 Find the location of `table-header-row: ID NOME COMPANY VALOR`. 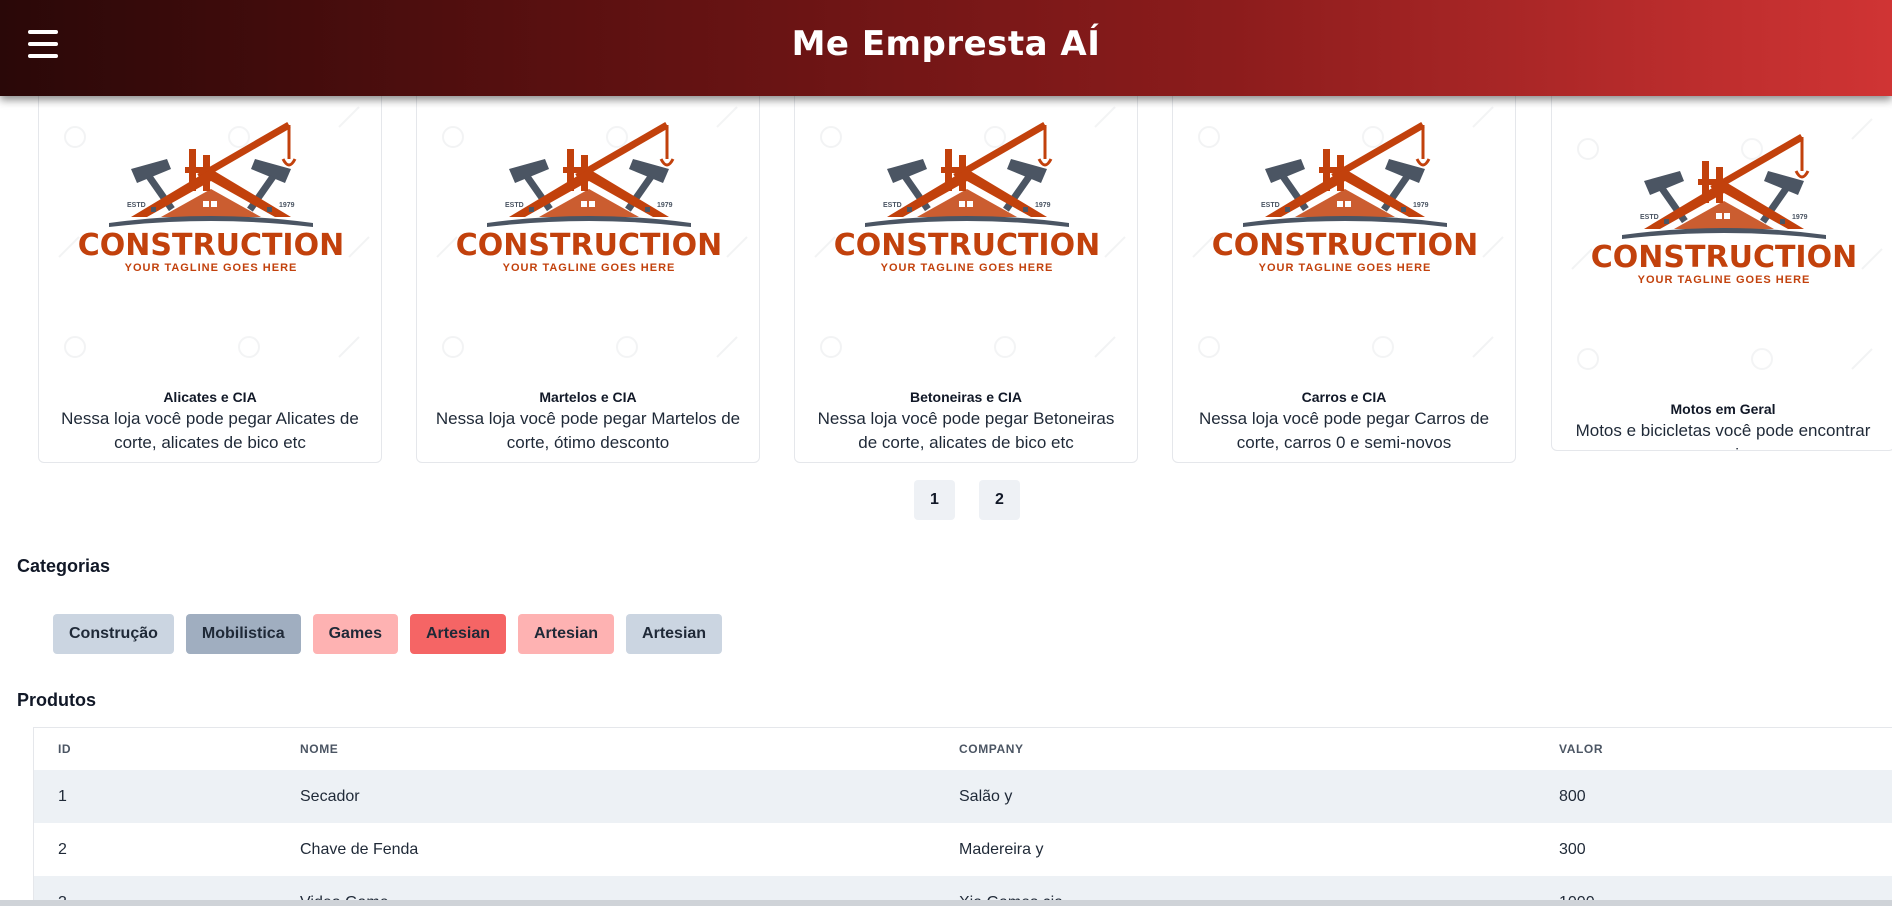

table-header-row: ID NOME COMPANY VALOR is located at coordinates (963, 749).